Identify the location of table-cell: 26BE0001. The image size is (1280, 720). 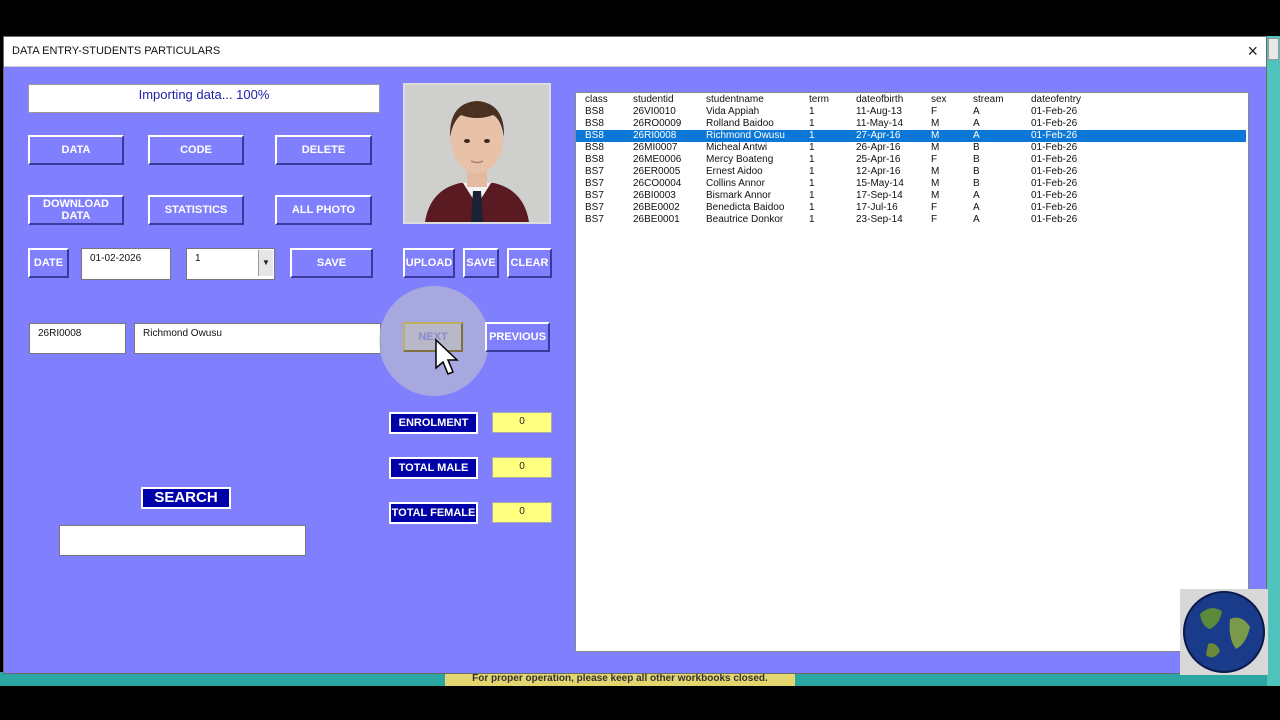
(656, 219).